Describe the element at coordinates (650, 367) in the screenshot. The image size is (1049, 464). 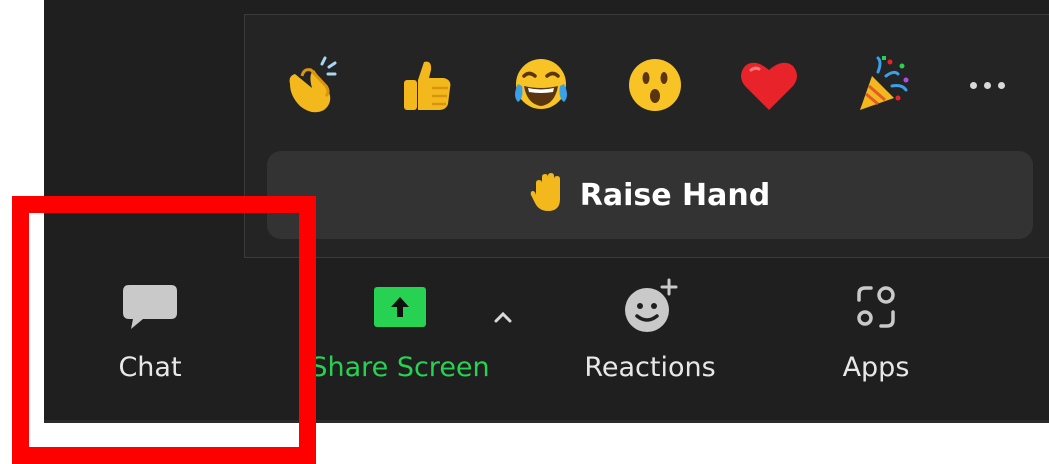
I see `reactions-label: Reactions` at that location.